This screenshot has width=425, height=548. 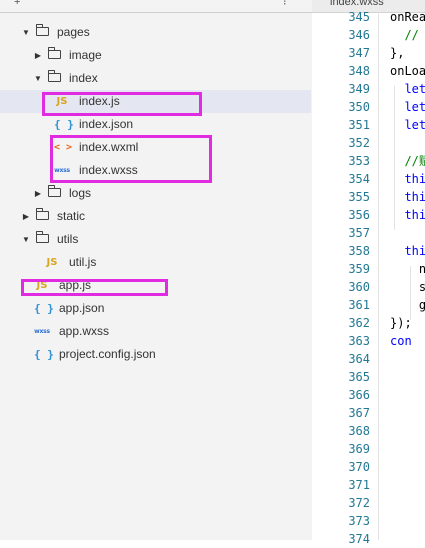 What do you see at coordinates (359, 323) in the screenshot?
I see `line-number: 362` at bounding box center [359, 323].